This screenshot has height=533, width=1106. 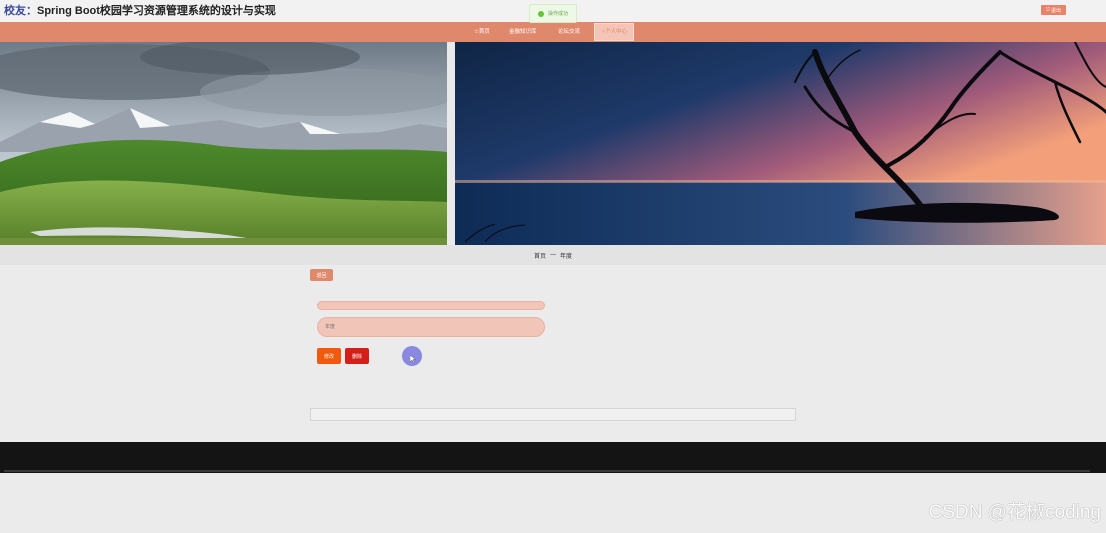 I want to click on site-title: 校友：Spring Boot校园学习资源管理系统的设计与实现, so click(x=140, y=11).